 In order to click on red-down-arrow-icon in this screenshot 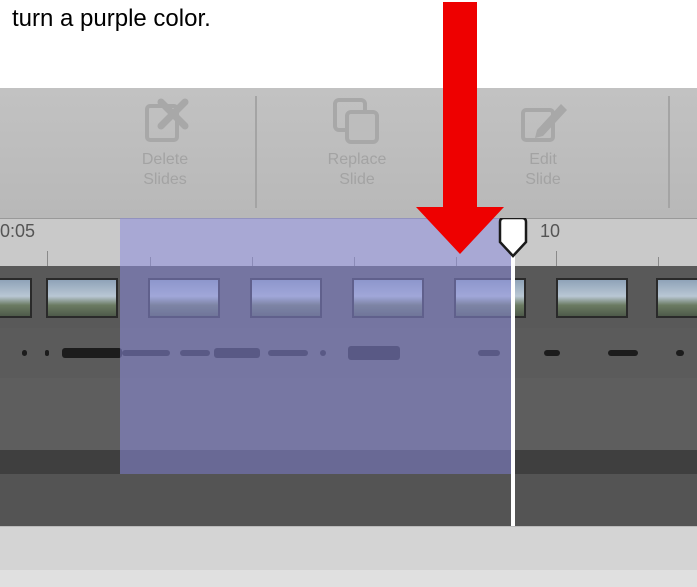, I will do `click(460, 128)`.